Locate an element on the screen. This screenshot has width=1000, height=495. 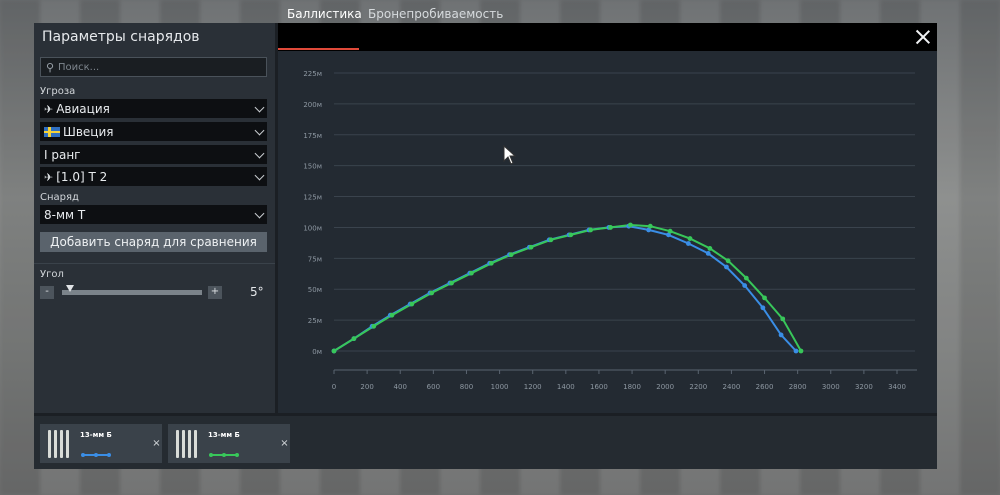
active-tab-indicator is located at coordinates (318, 49).